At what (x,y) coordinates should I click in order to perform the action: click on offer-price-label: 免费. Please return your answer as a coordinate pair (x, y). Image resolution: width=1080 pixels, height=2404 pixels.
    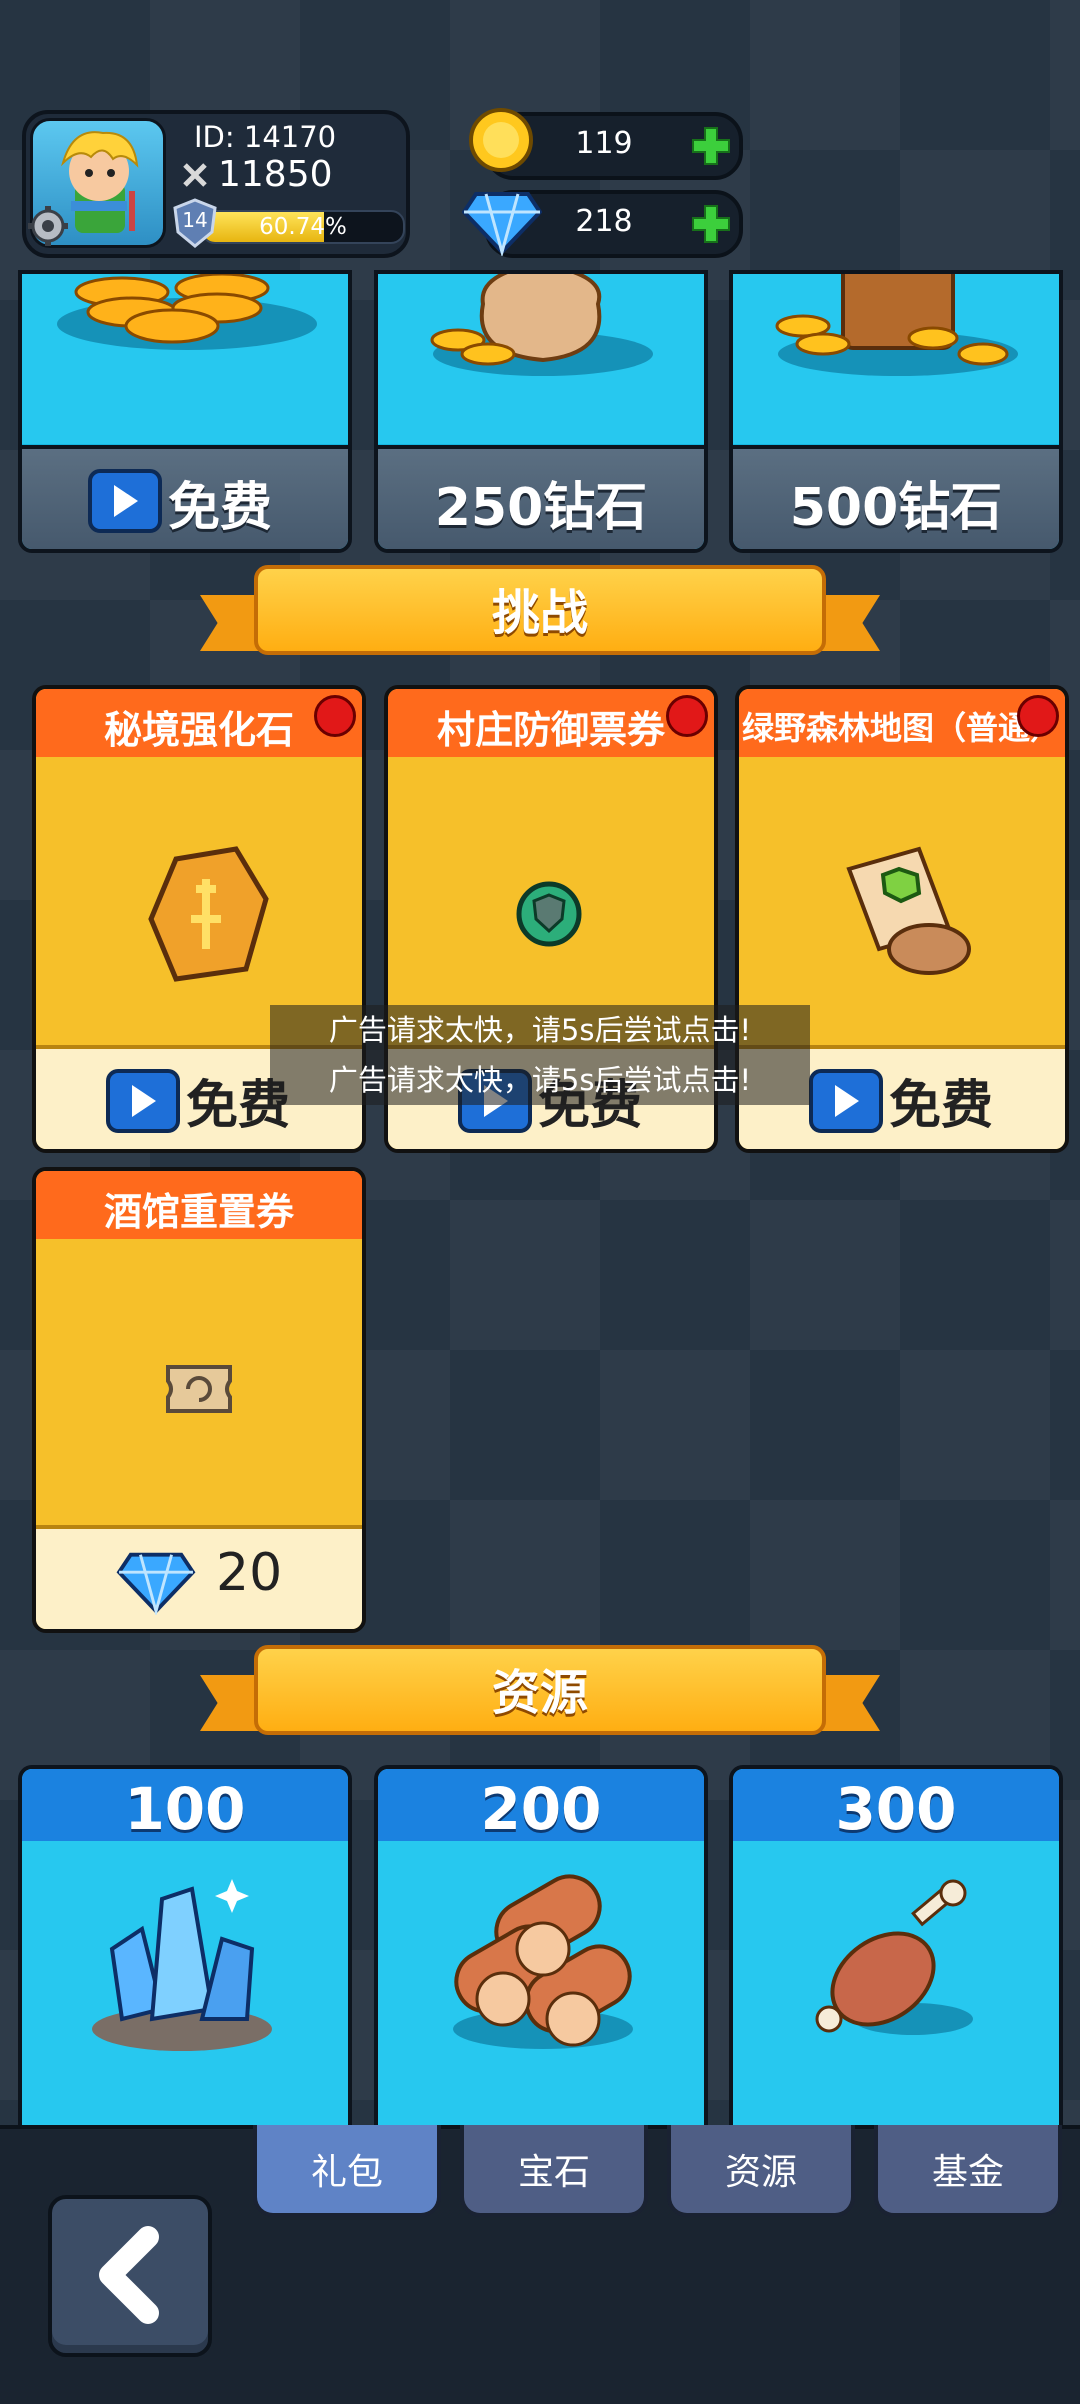
    Looking at the image, I should click on (219, 508).